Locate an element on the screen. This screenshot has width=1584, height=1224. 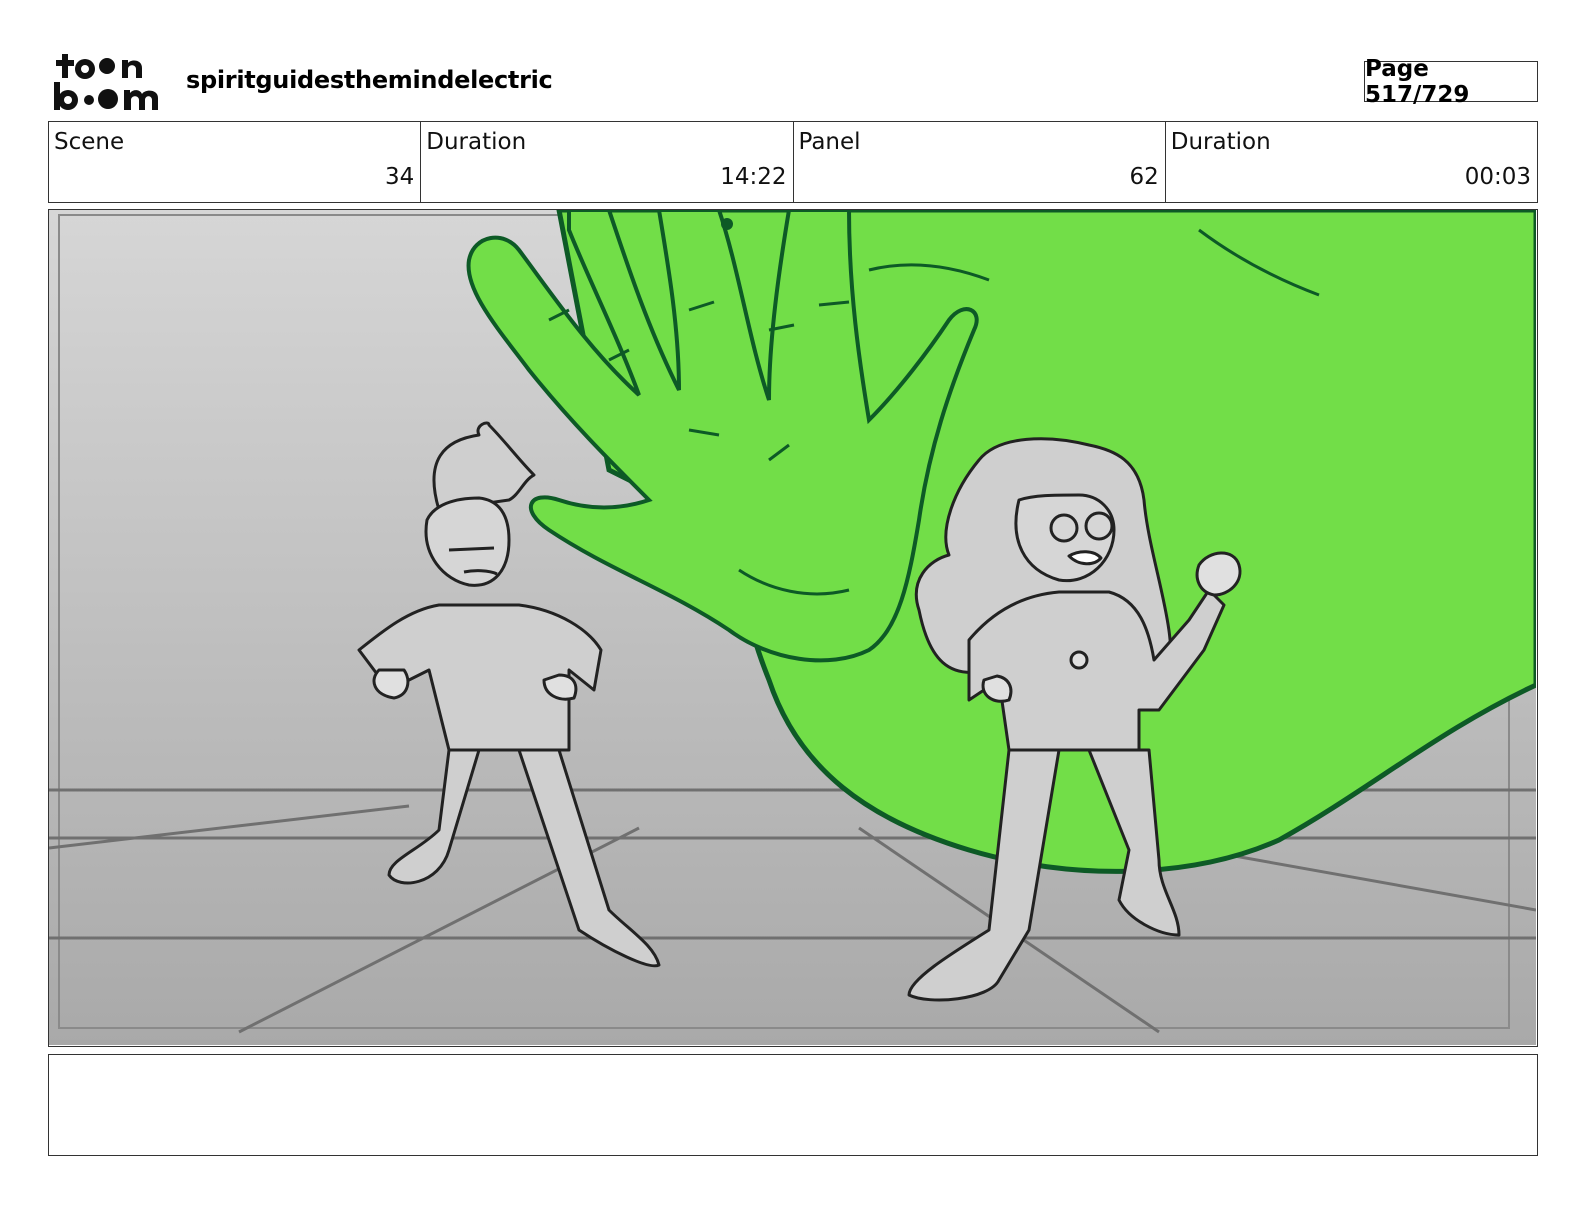
scene-cell: Scene 34 is located at coordinates (235, 162).